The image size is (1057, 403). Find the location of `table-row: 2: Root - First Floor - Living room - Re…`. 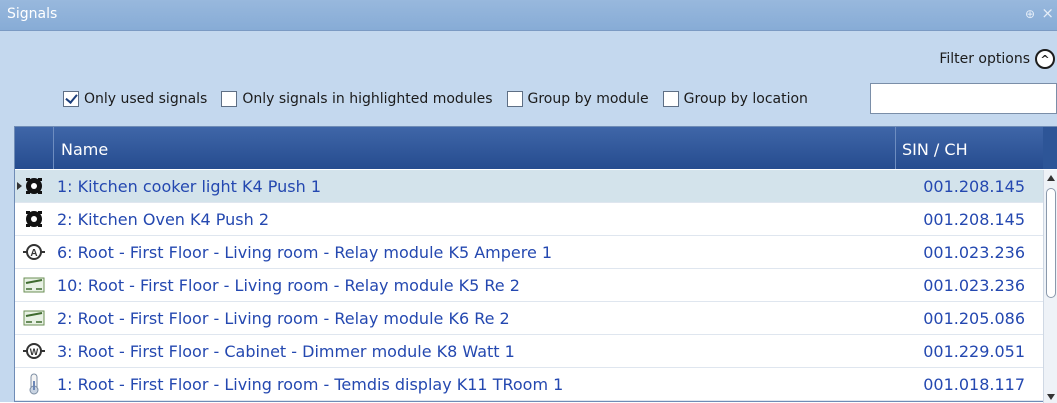

table-row: 2: Root - First Floor - Living room - Re… is located at coordinates (529, 318).